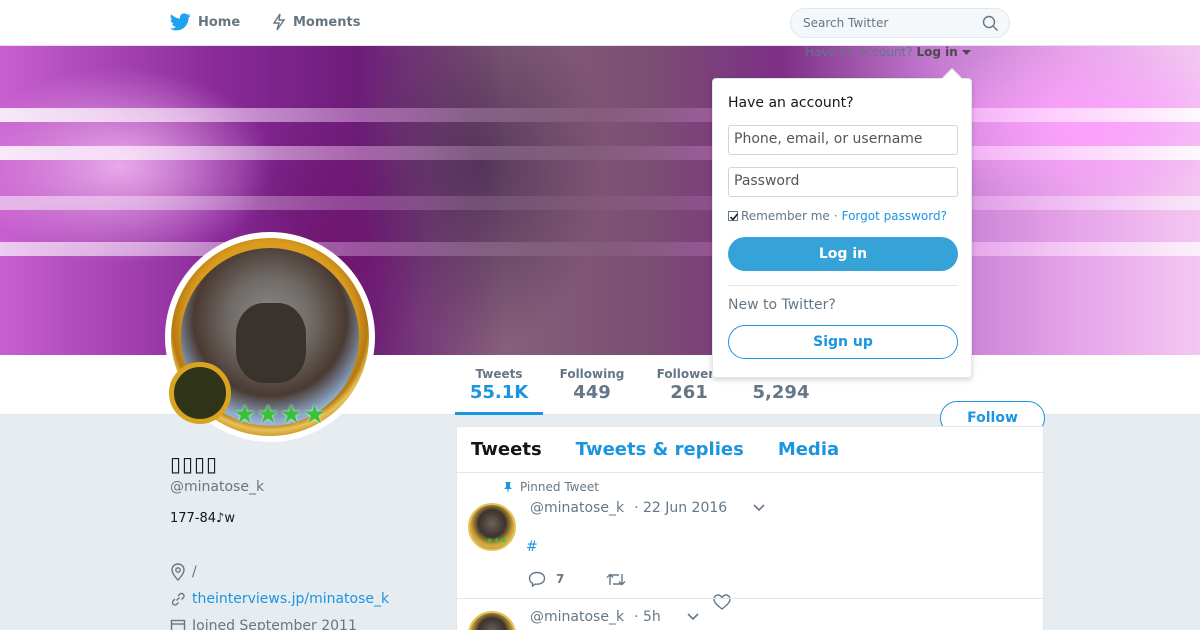 The image size is (1200, 630). What do you see at coordinates (492, 527) in the screenshot?
I see `tweet-avatar` at bounding box center [492, 527].